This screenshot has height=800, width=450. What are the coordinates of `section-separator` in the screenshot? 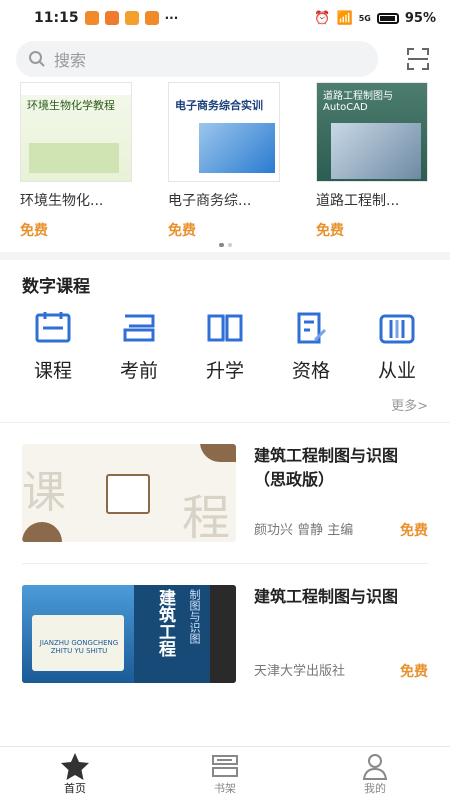 It's located at (225, 256).